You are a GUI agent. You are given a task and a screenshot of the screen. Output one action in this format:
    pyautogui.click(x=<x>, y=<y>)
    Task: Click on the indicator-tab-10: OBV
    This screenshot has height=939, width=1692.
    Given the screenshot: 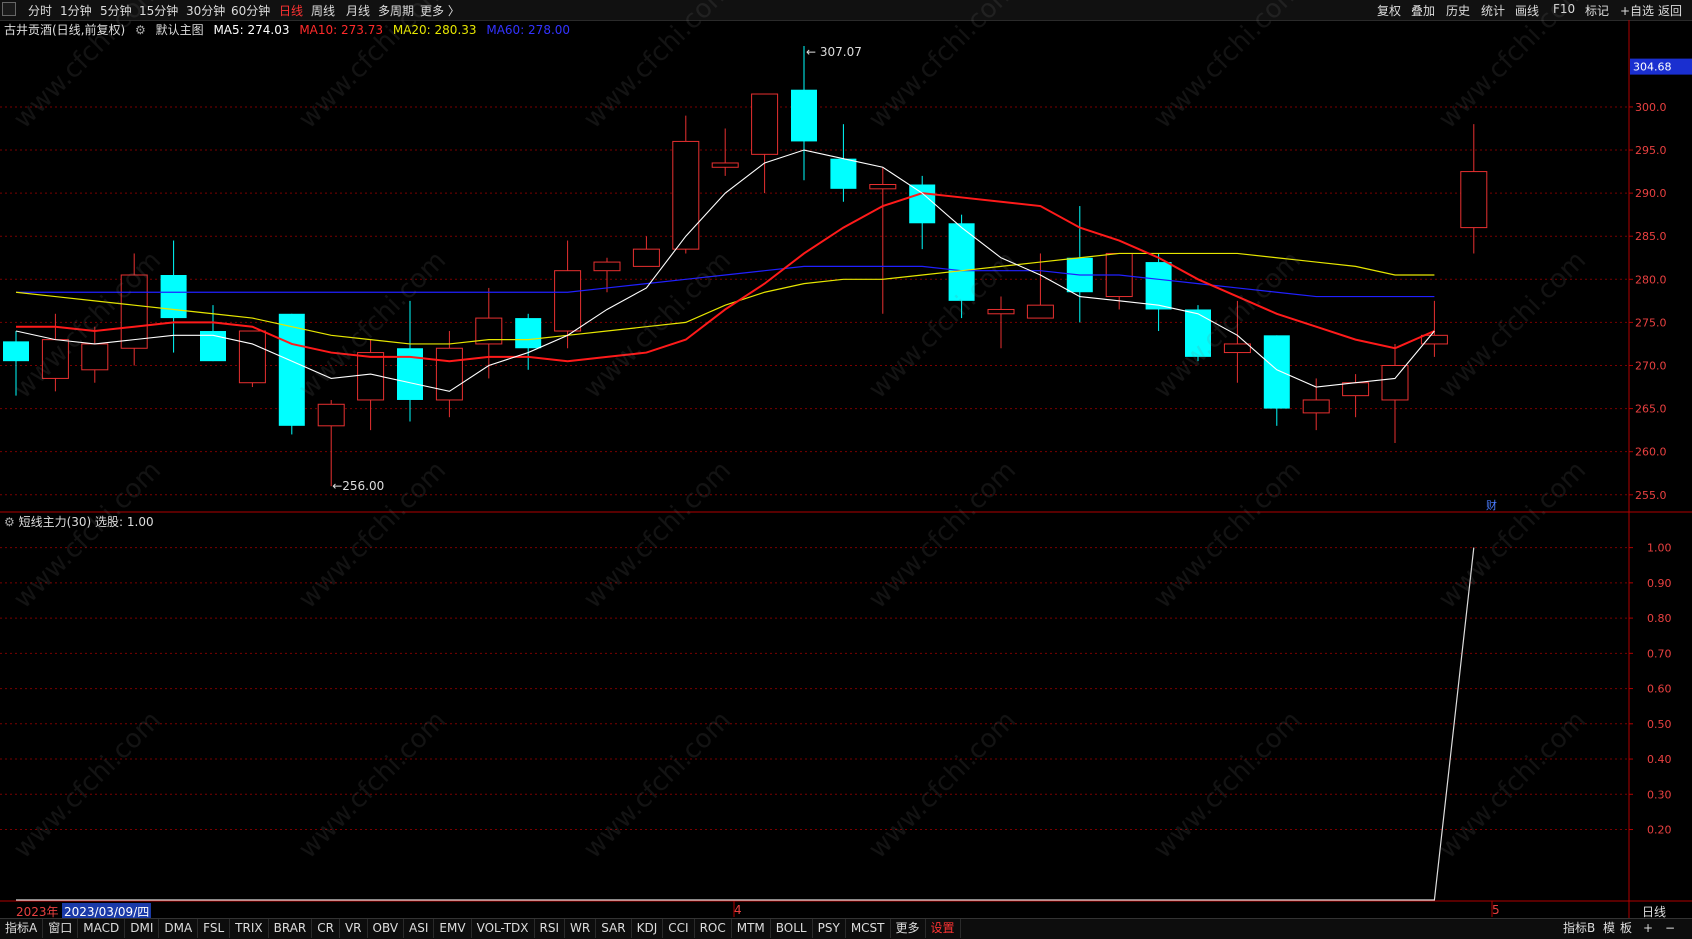 What is the action you would take?
    pyautogui.click(x=386, y=928)
    